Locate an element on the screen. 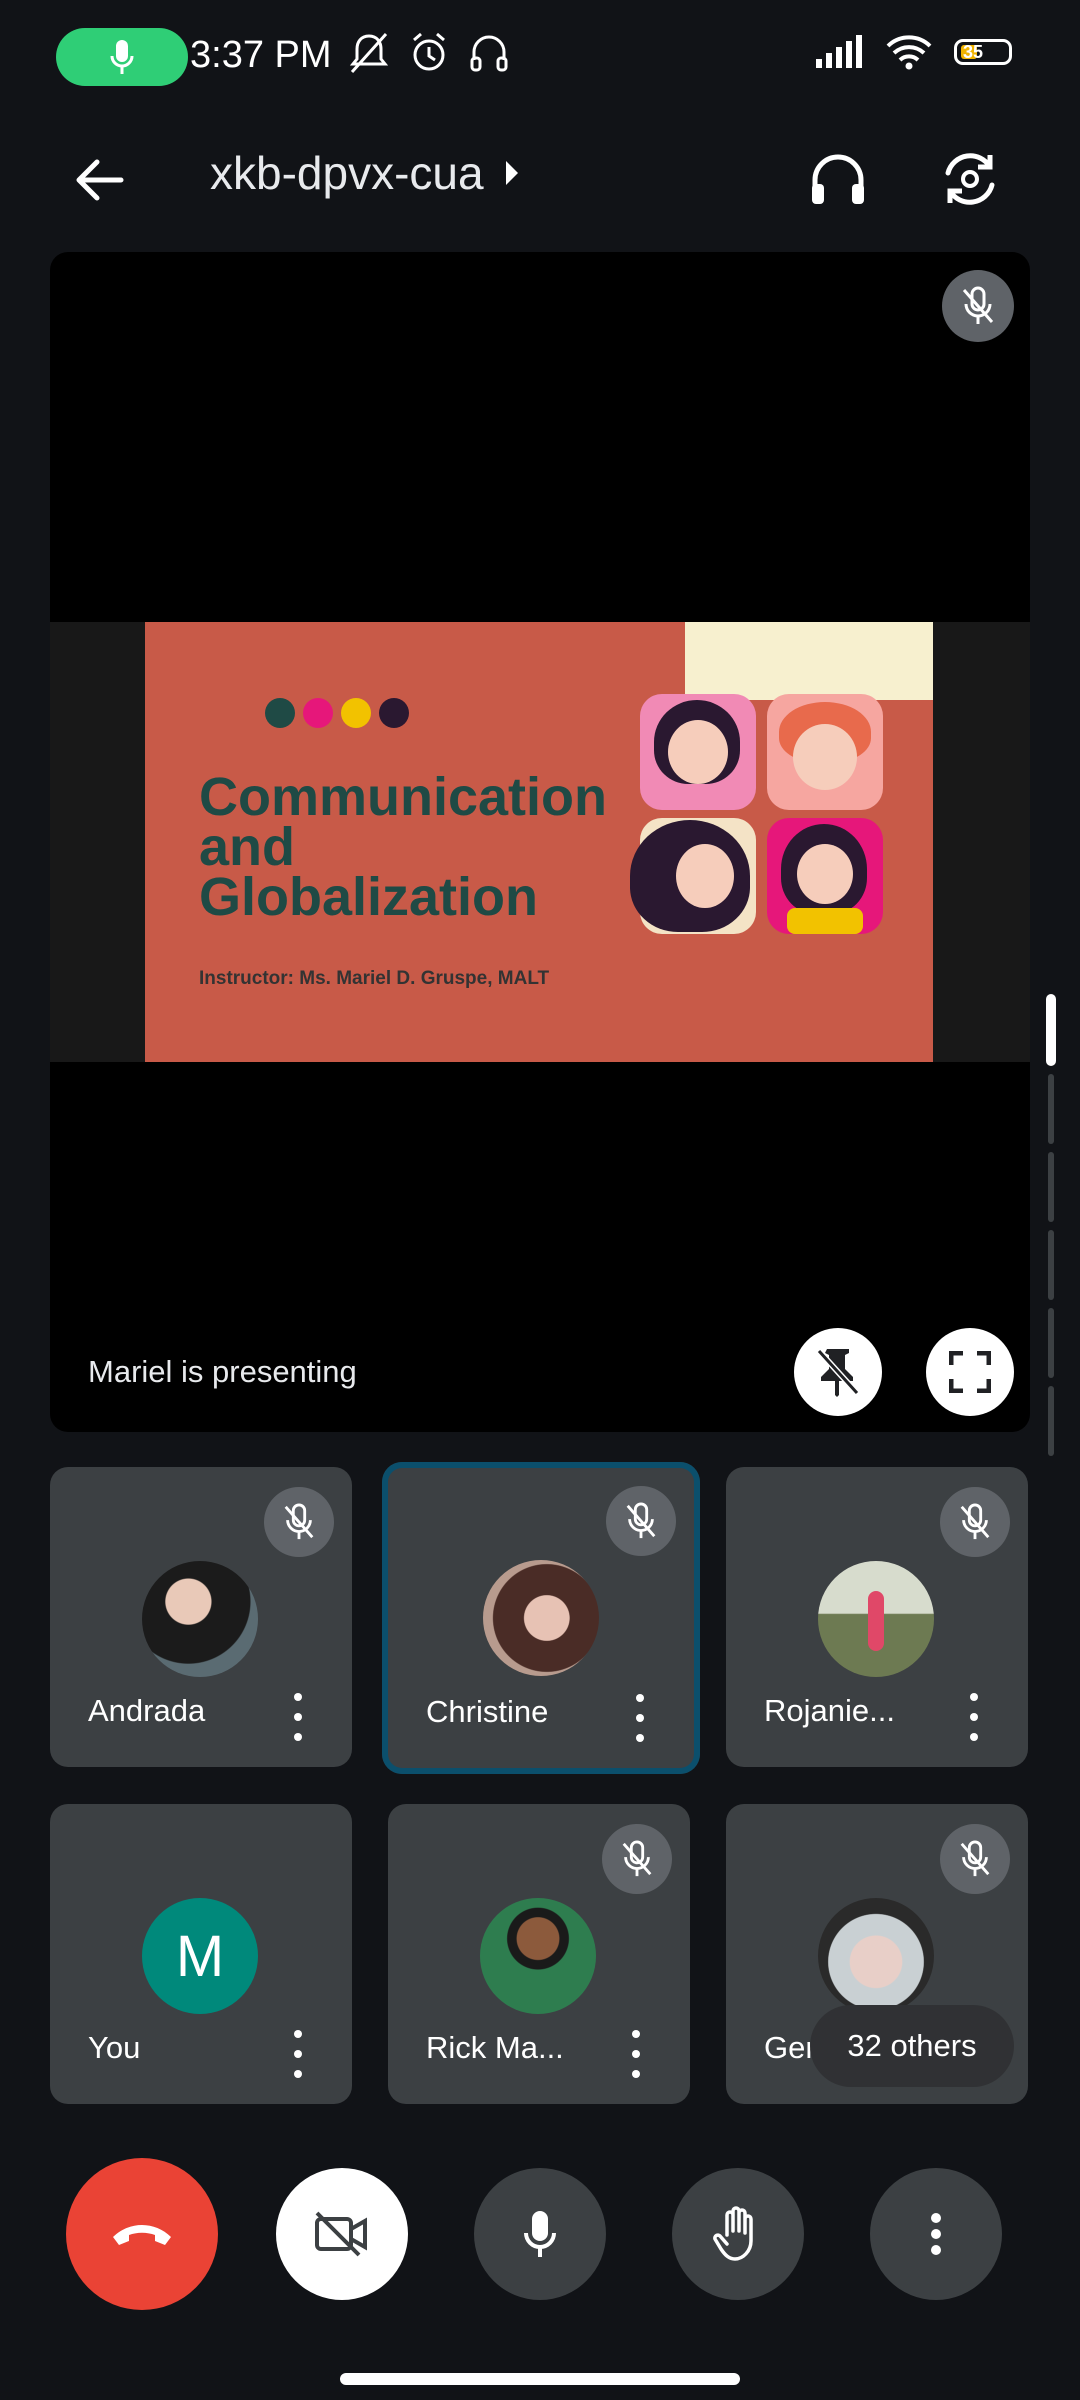  unpin-button is located at coordinates (838, 1372).